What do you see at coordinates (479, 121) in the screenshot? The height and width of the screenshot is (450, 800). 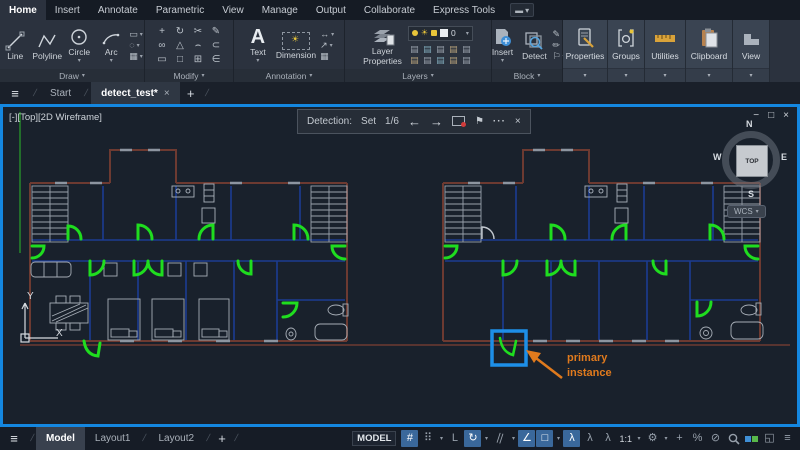 I see `flag-icon: ⚑` at bounding box center [479, 121].